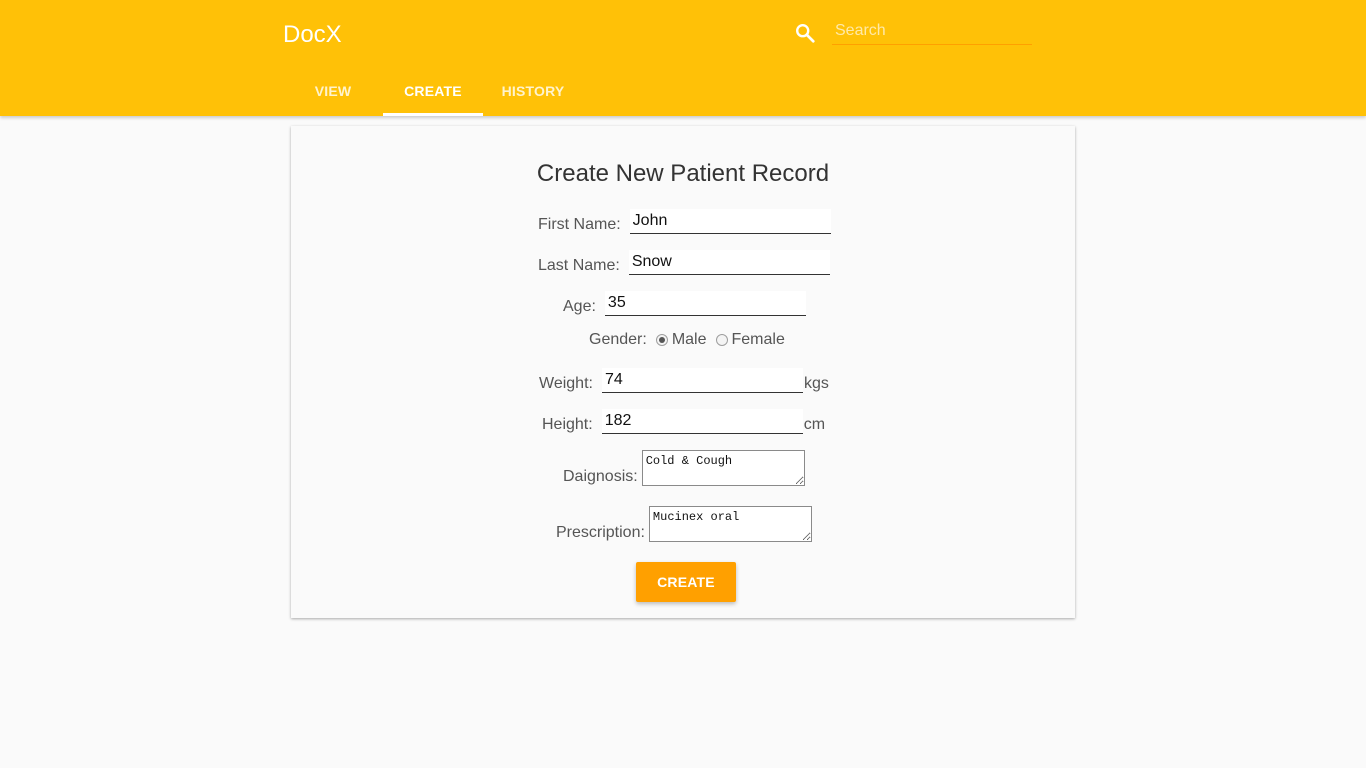 The width and height of the screenshot is (1366, 768). Describe the element at coordinates (600, 476) in the screenshot. I see `diagnosis-label: Daignosis:` at that location.